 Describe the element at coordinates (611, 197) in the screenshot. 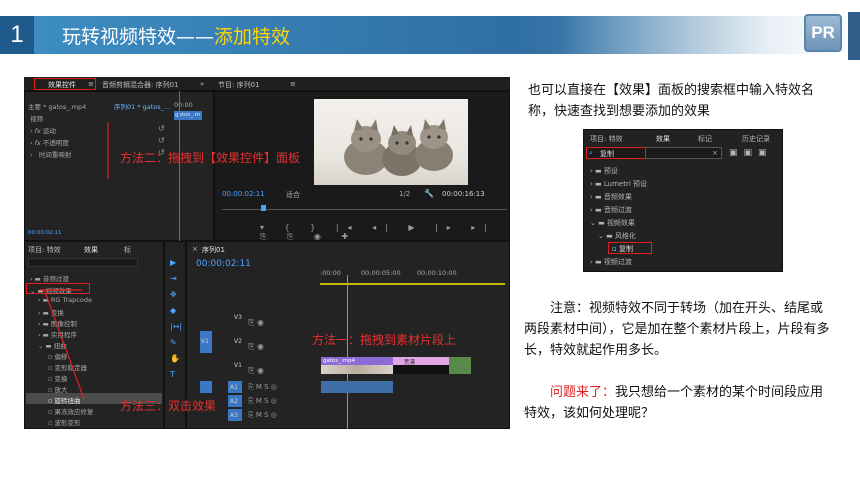

I see `search-tree-item: › ▬ 音频效果` at that location.